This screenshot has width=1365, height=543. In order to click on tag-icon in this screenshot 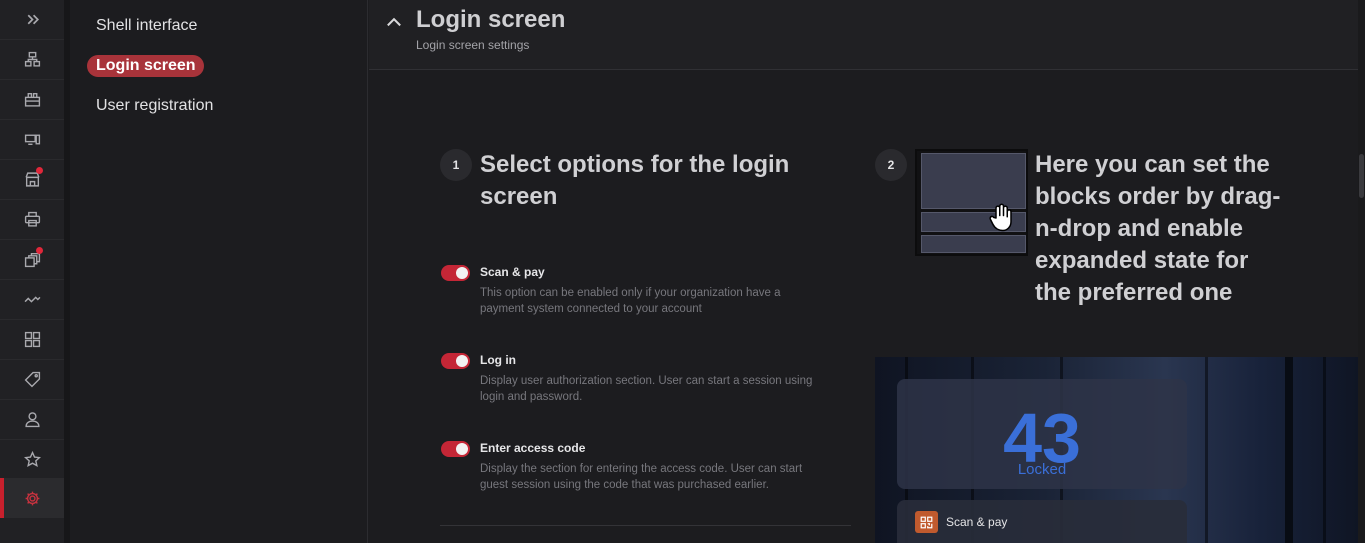, I will do `click(32, 379)`.